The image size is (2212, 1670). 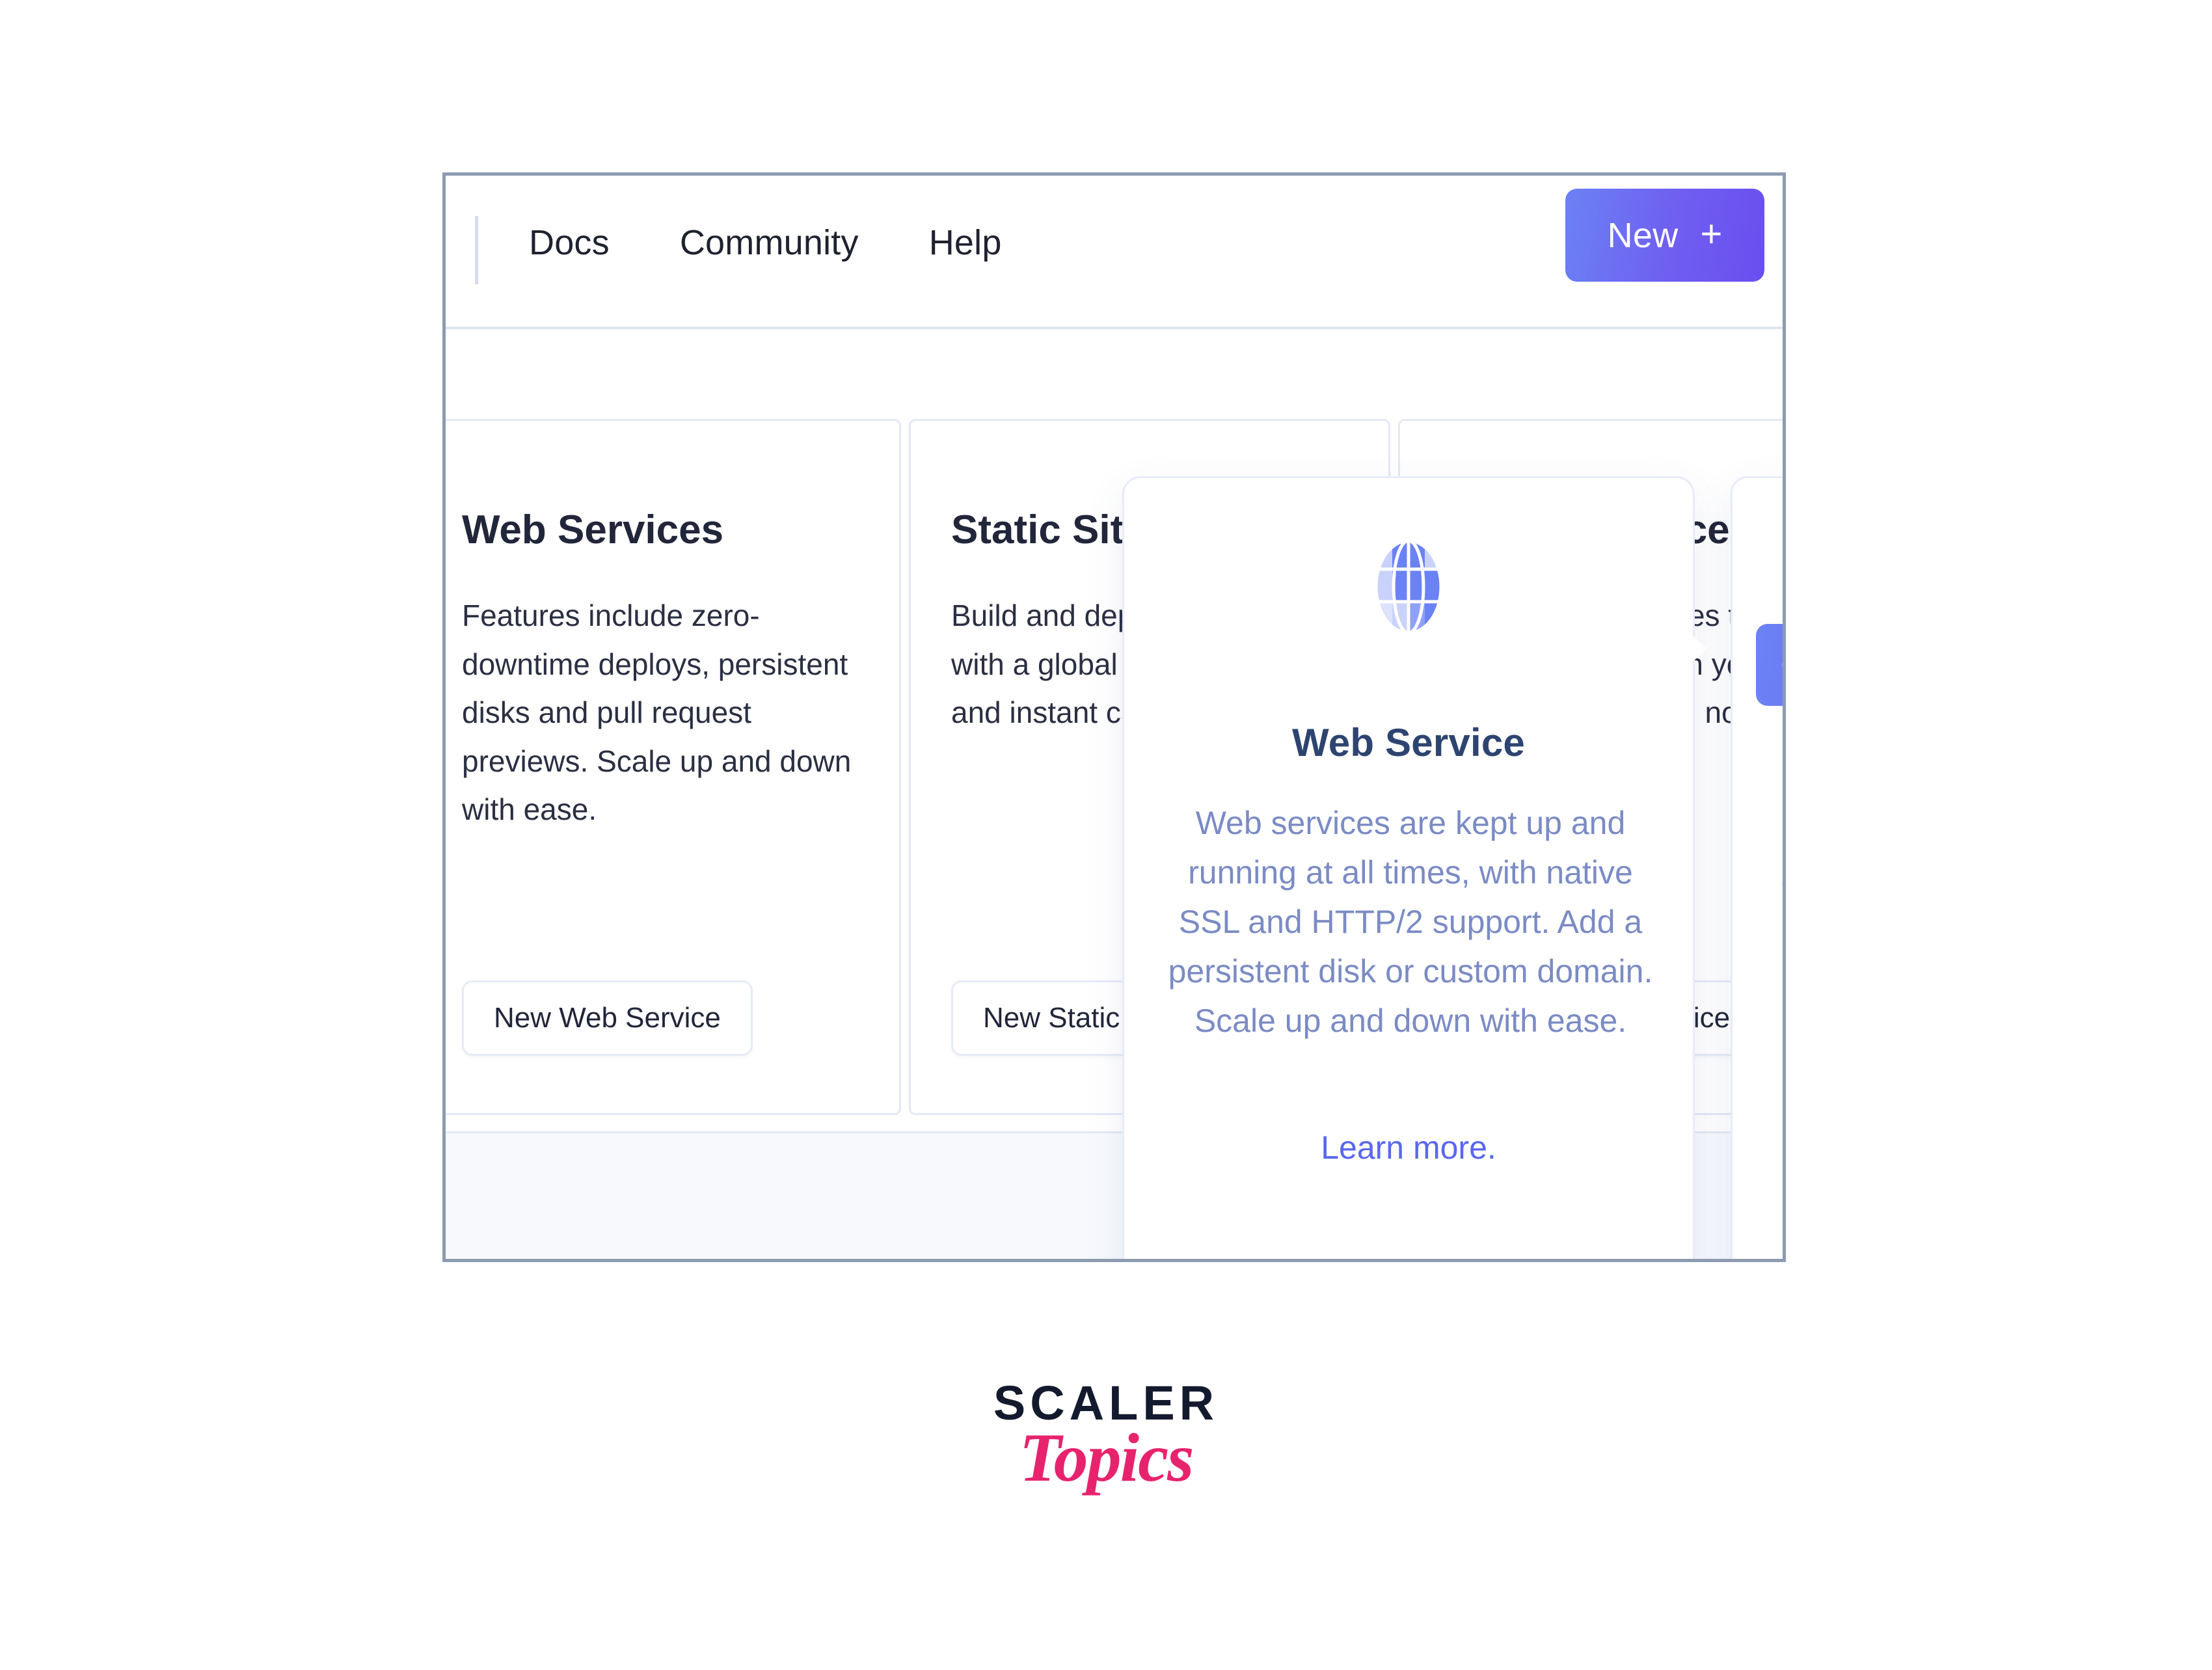 I want to click on lock-icon, so click(x=1780, y=774).